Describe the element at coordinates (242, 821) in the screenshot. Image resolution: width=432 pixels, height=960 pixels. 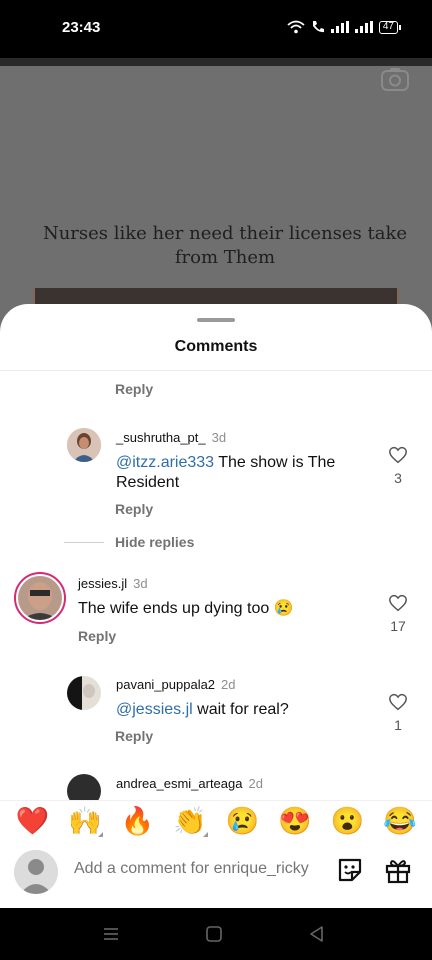
I see `emoji-crying: 😢` at that location.